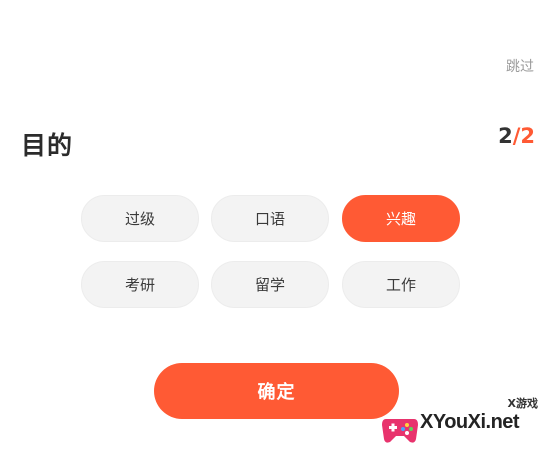 The image size is (554, 467). I want to click on page-title: 目的, so click(47, 145).